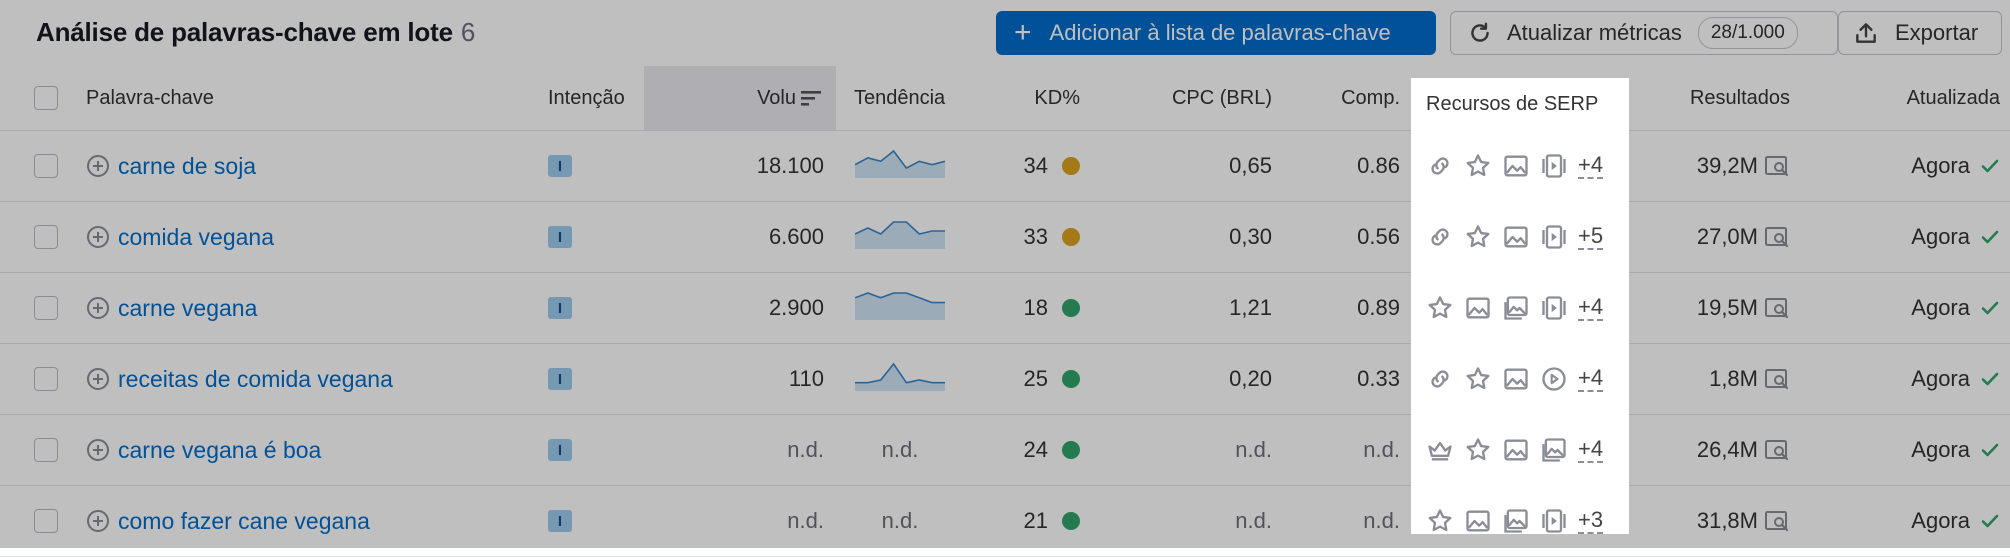 This screenshot has height=557, width=2010. Describe the element at coordinates (150, 98) in the screenshot. I see `col-keyword: Palavra-chave` at that location.